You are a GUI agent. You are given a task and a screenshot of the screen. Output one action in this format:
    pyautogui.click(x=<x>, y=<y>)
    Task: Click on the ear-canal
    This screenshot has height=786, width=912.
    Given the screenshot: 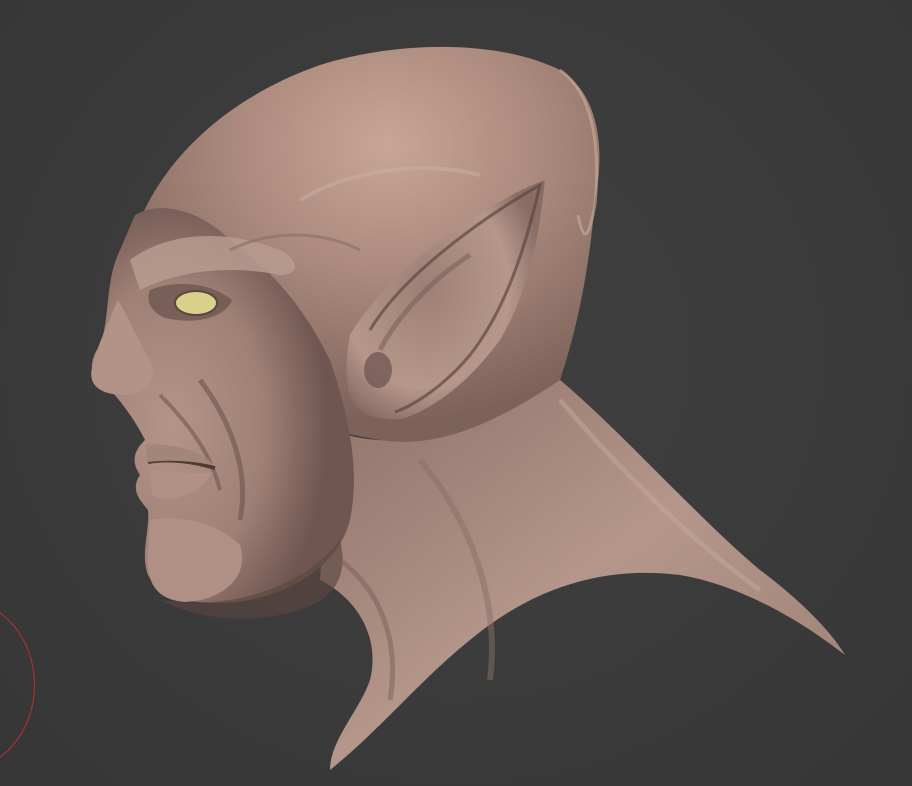 What is the action you would take?
    pyautogui.click(x=378, y=370)
    